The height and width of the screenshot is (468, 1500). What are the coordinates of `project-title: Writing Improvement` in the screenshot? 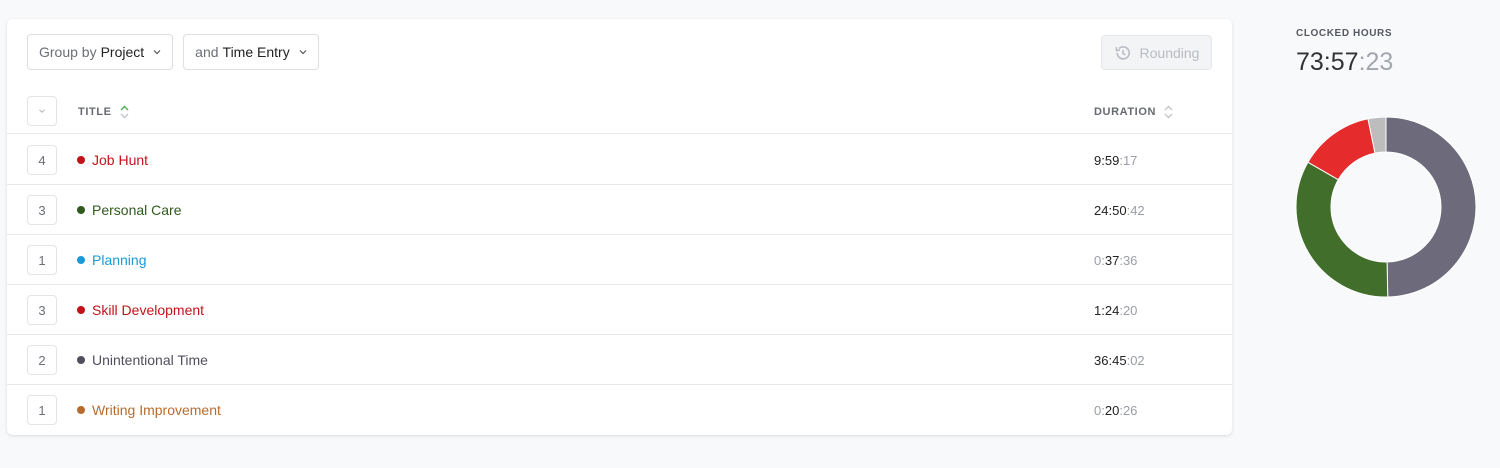 It's located at (156, 410).